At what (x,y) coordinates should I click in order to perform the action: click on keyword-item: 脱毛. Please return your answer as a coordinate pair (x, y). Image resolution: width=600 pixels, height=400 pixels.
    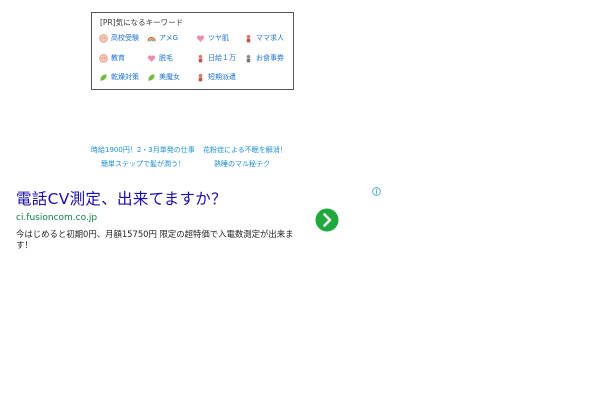
    Looking at the image, I should click on (160, 58).